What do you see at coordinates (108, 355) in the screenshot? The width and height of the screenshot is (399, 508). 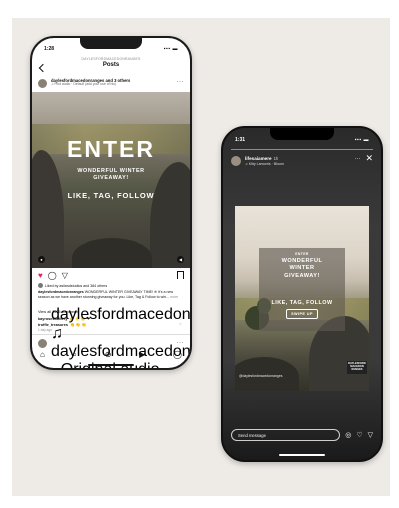 I see `create-icon: ⊕` at bounding box center [108, 355].